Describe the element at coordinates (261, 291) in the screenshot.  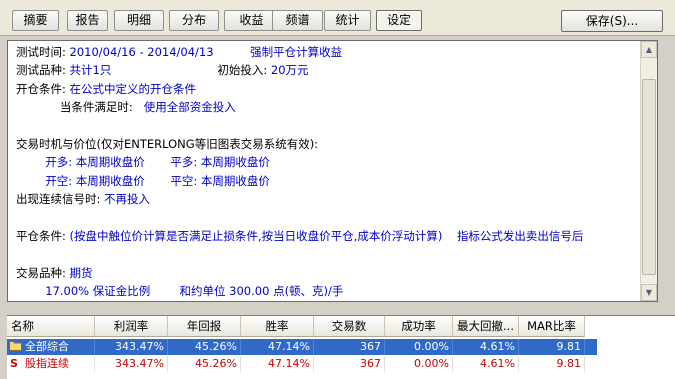
I see `report-value: 和约单位 300.00 点(顿、克)/手` at that location.